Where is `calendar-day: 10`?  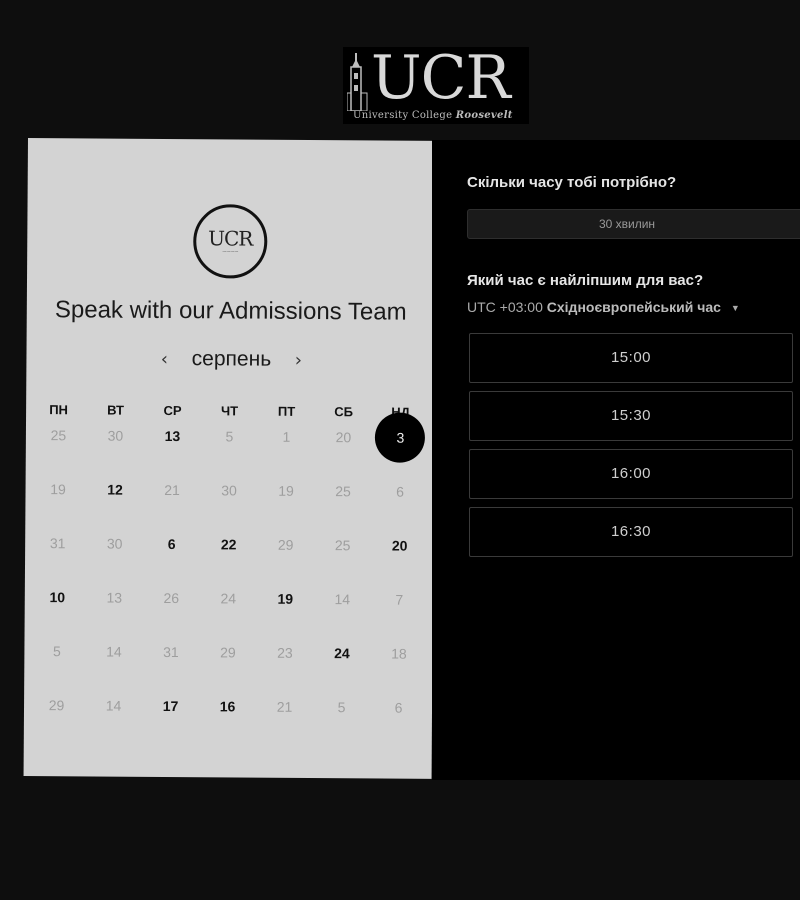 calendar-day: 10 is located at coordinates (57, 597).